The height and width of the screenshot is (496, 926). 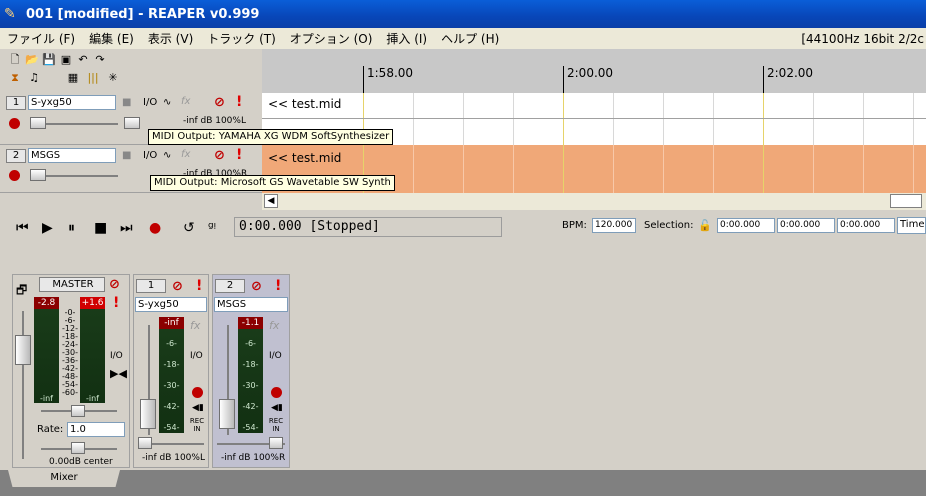 I want to click on lock-icon: 🔓, so click(x=705, y=225).